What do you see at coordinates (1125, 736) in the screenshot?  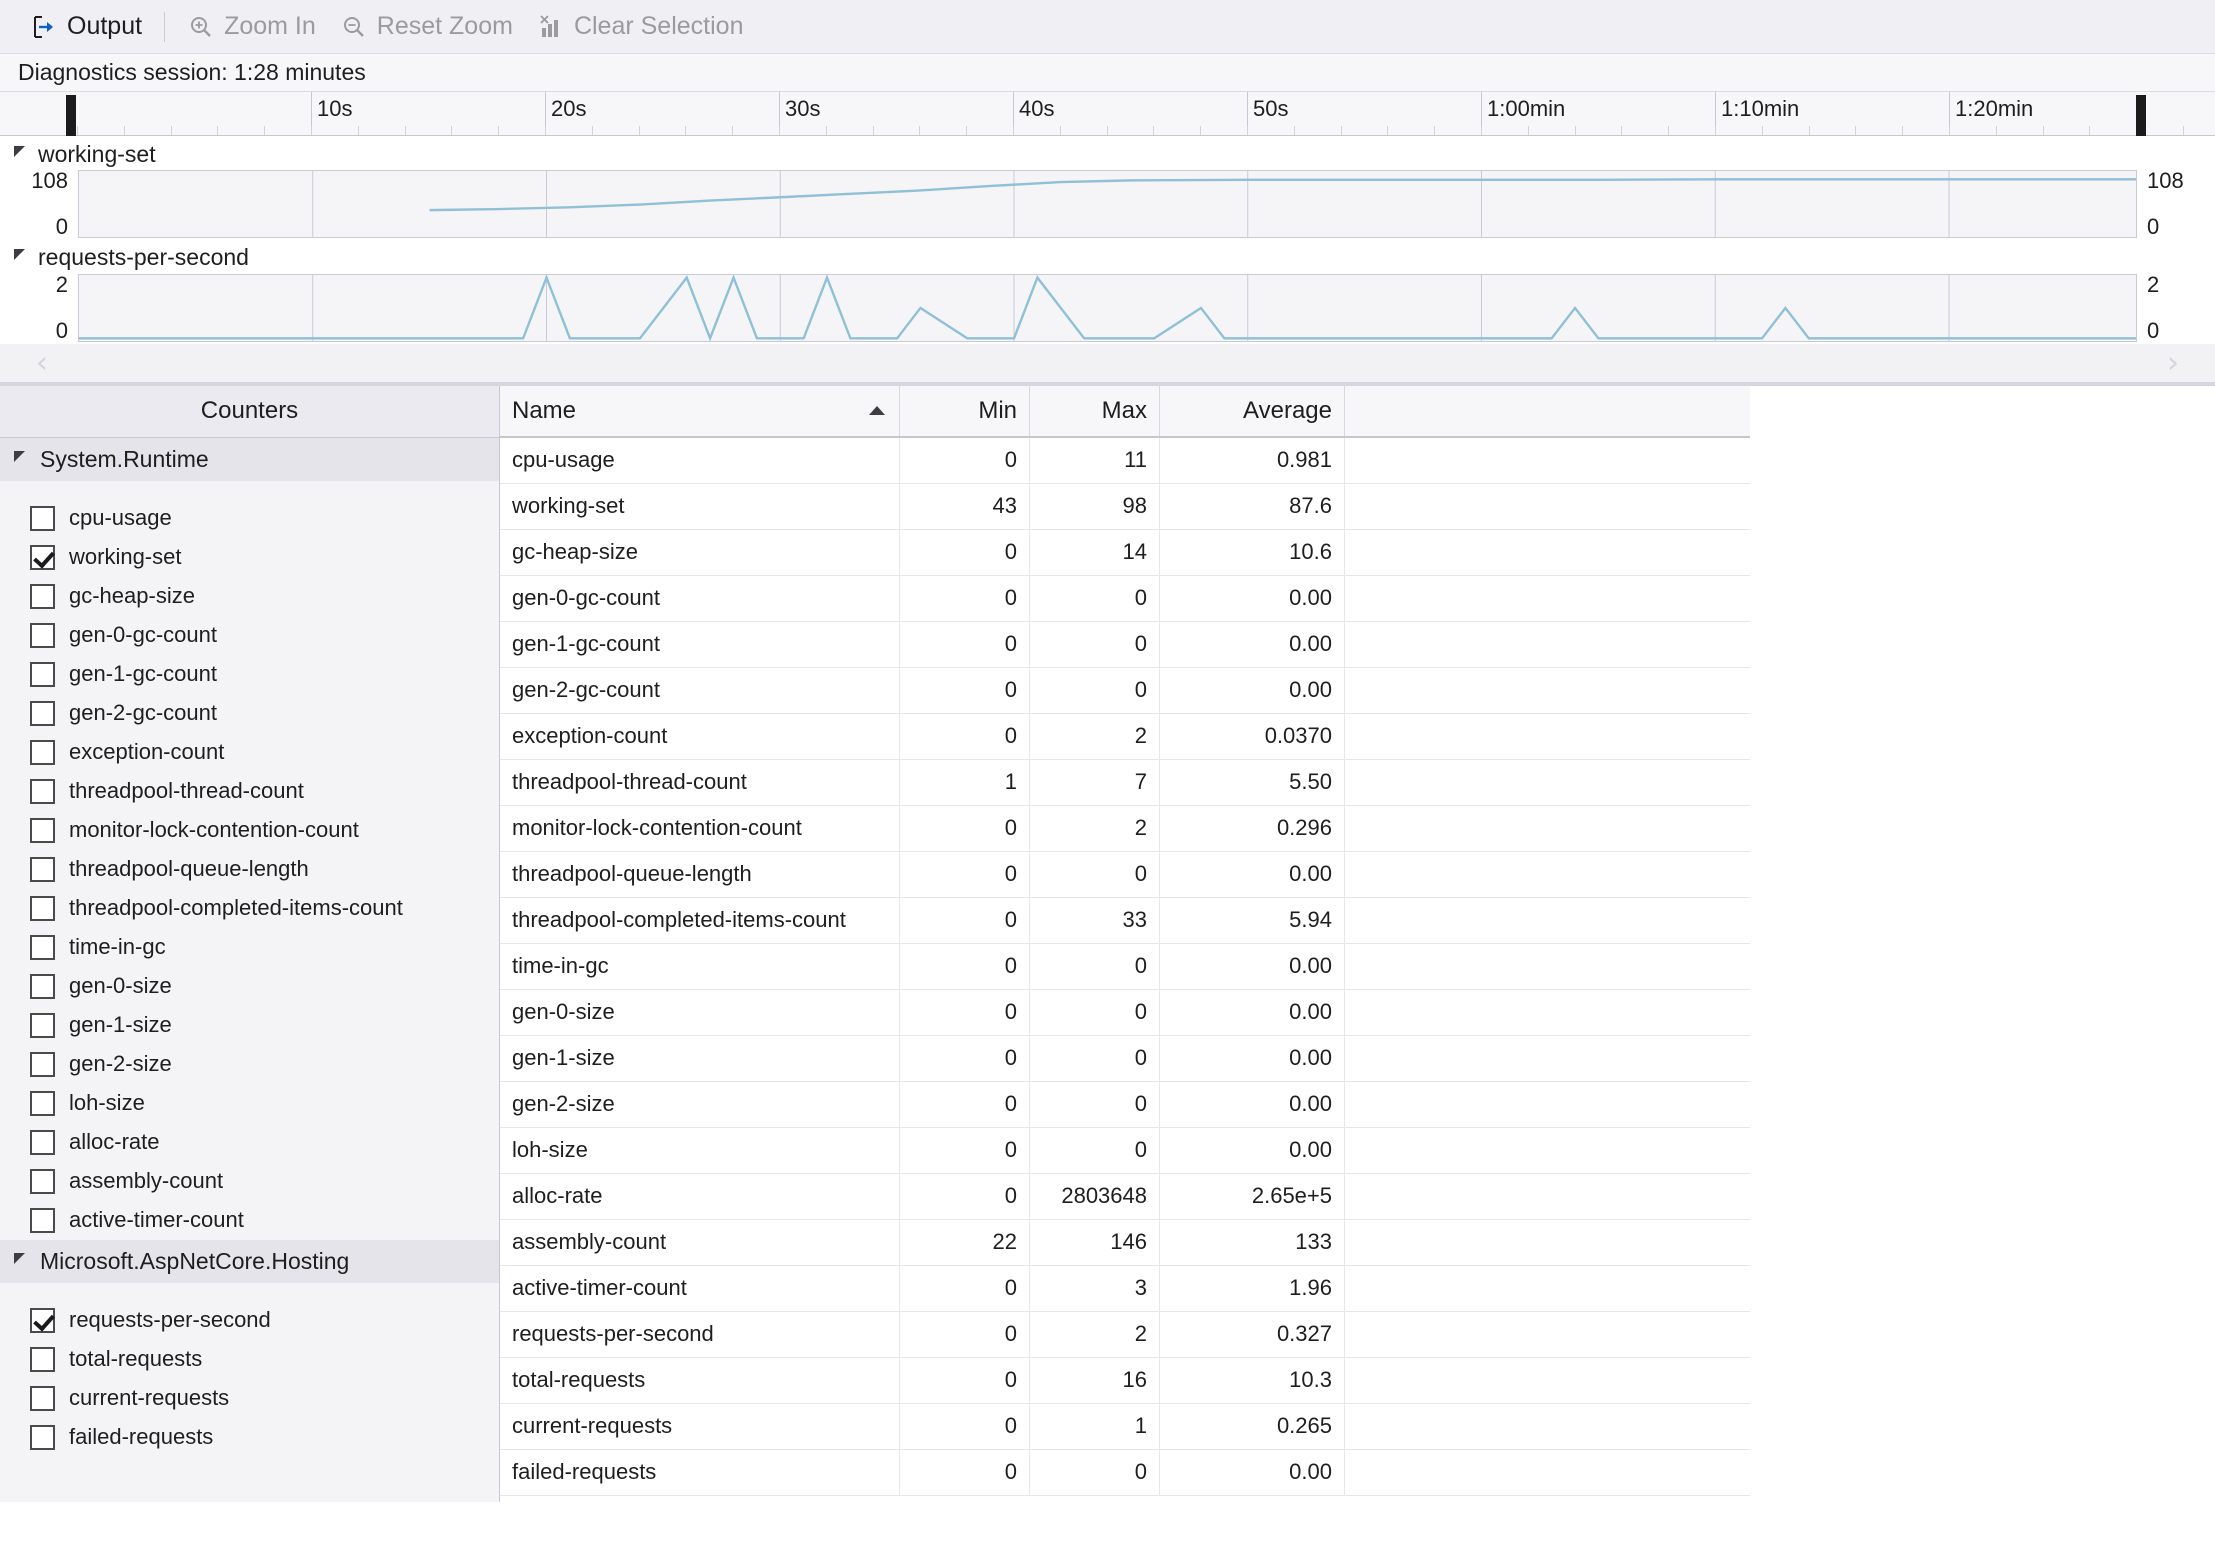 I see `table-row: exception-count 0 2 0.0370` at bounding box center [1125, 736].